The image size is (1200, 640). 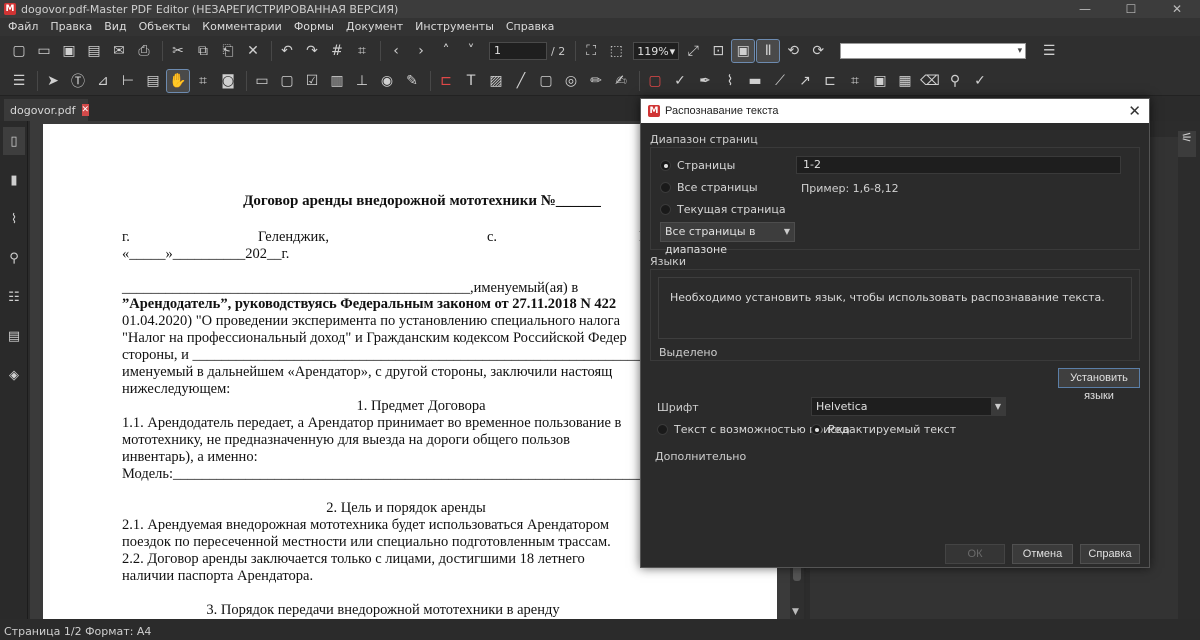 I want to click on delete-icon: ✕, so click(x=253, y=51).